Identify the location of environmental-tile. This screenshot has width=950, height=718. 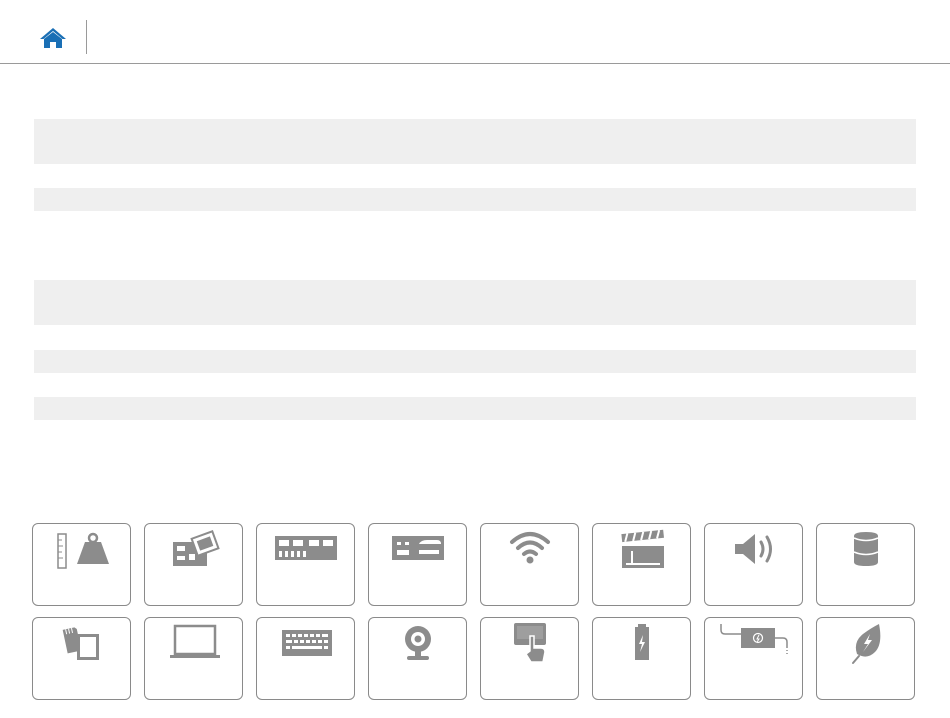
(865, 658).